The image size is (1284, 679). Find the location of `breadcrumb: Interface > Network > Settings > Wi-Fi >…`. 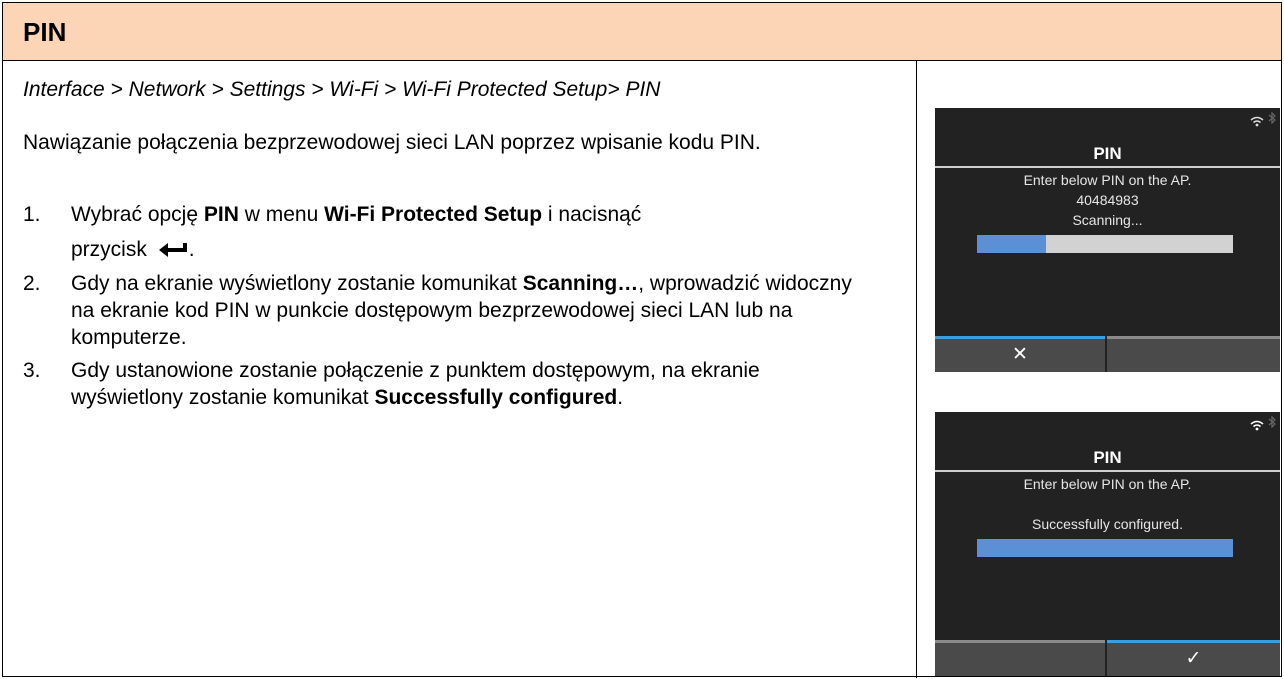

breadcrumb: Interface > Network > Settings > Wi-Fi >… is located at coordinates (342, 89).